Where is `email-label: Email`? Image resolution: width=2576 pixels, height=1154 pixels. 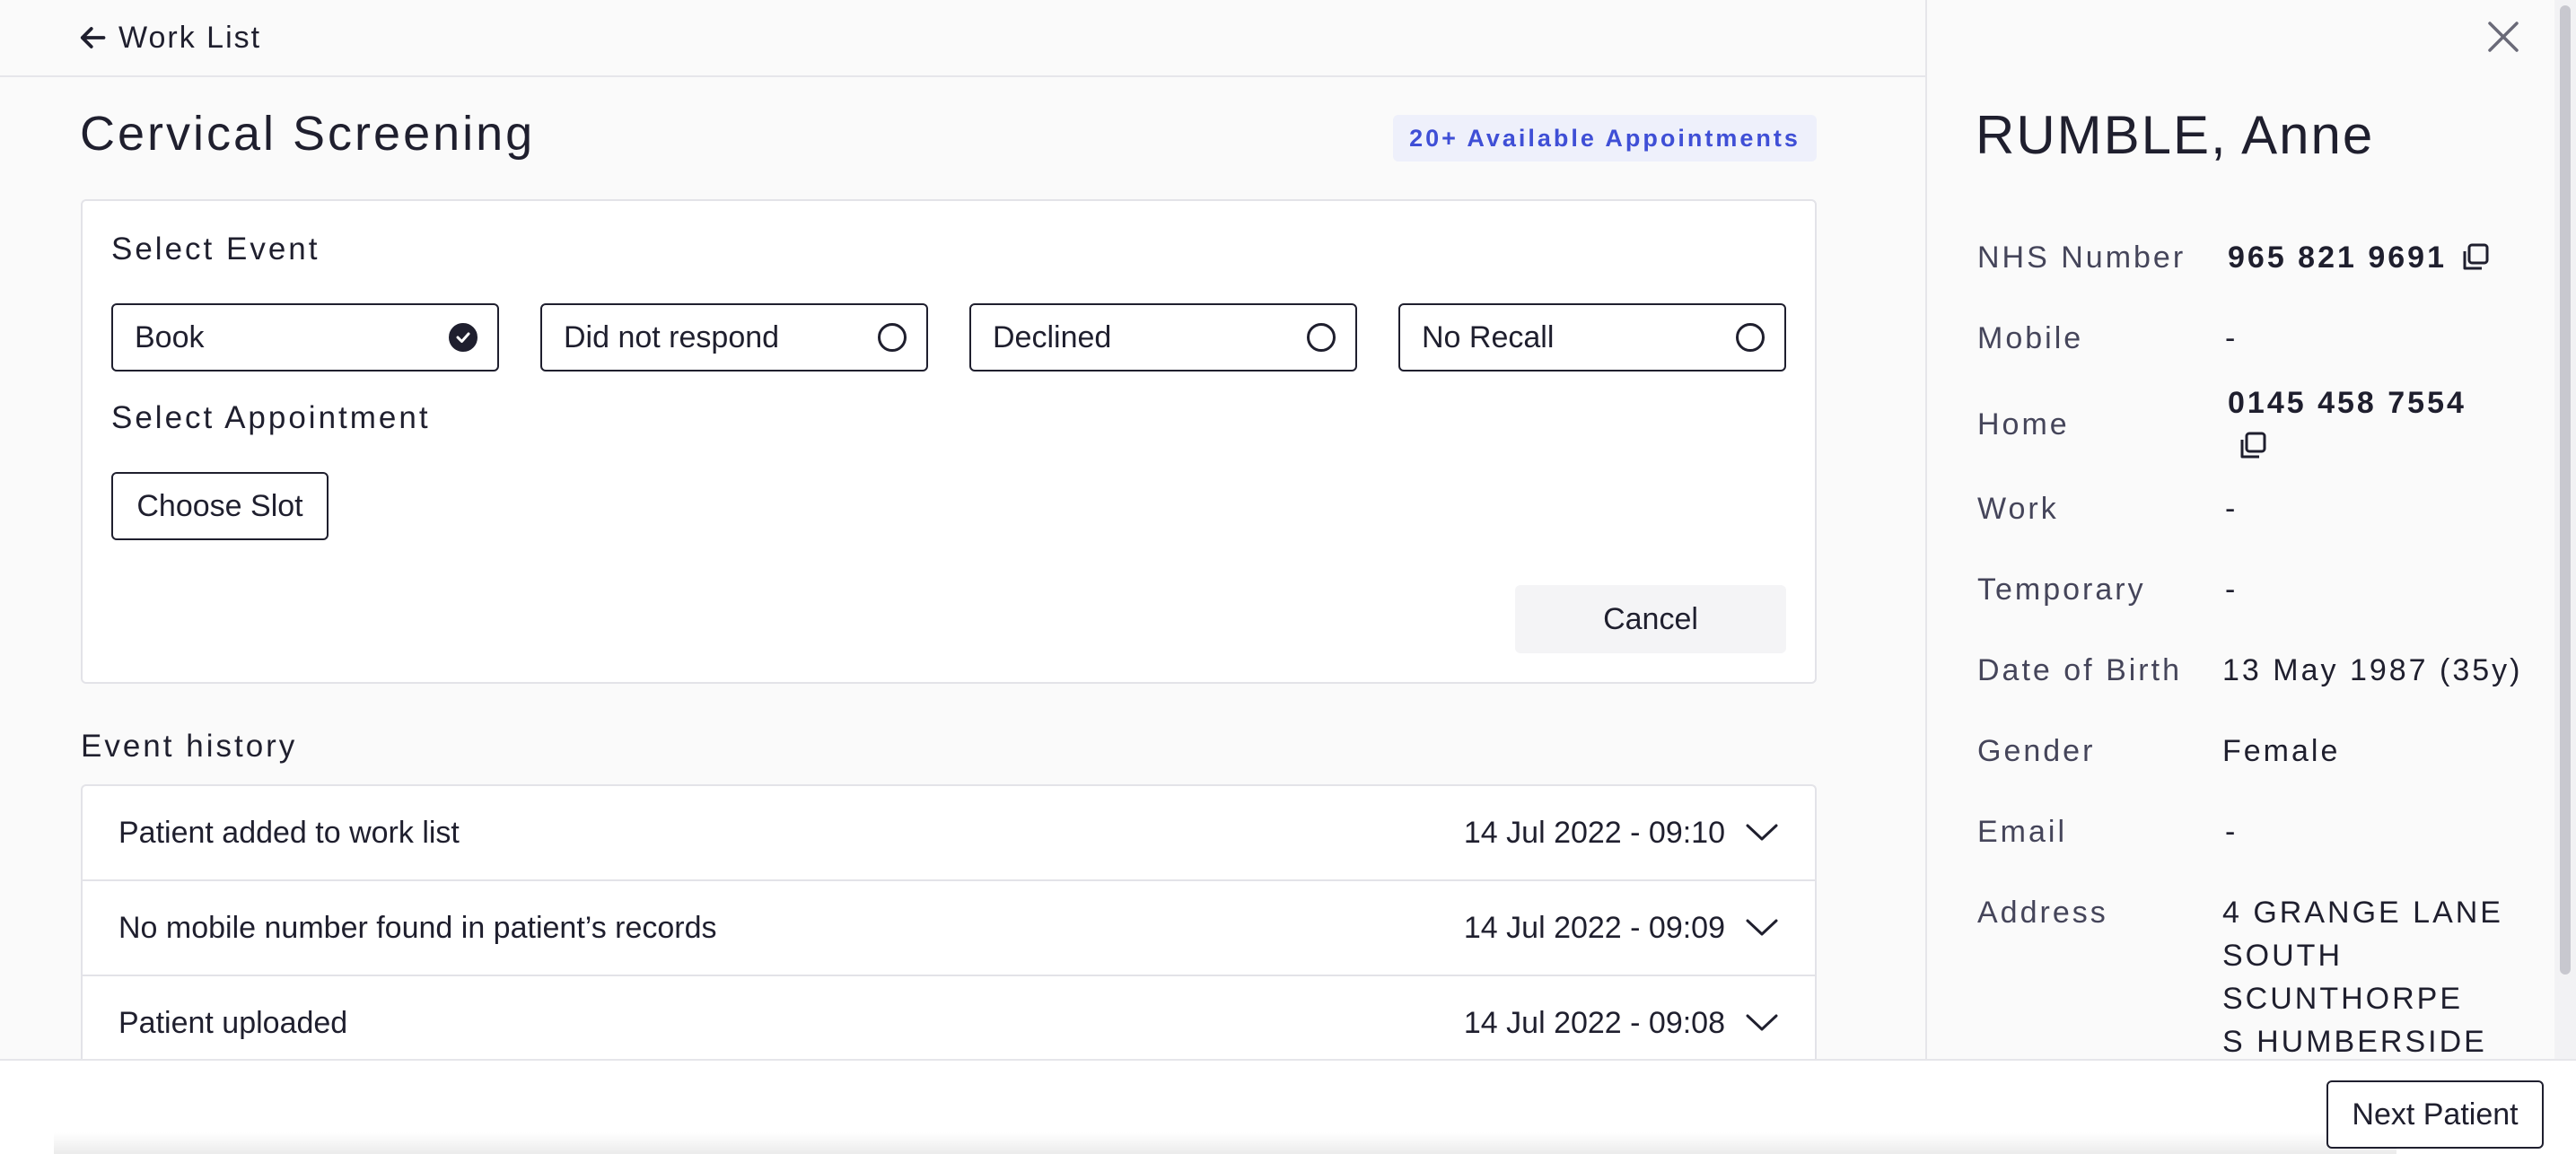
email-label: Email is located at coordinates (2022, 832).